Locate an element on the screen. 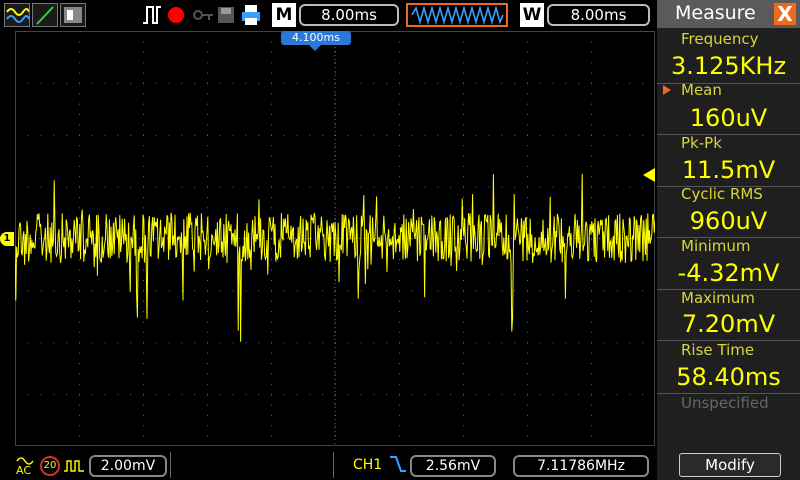  top-toolbar: M 8.00ms W 8.00ms is located at coordinates (327, 15).